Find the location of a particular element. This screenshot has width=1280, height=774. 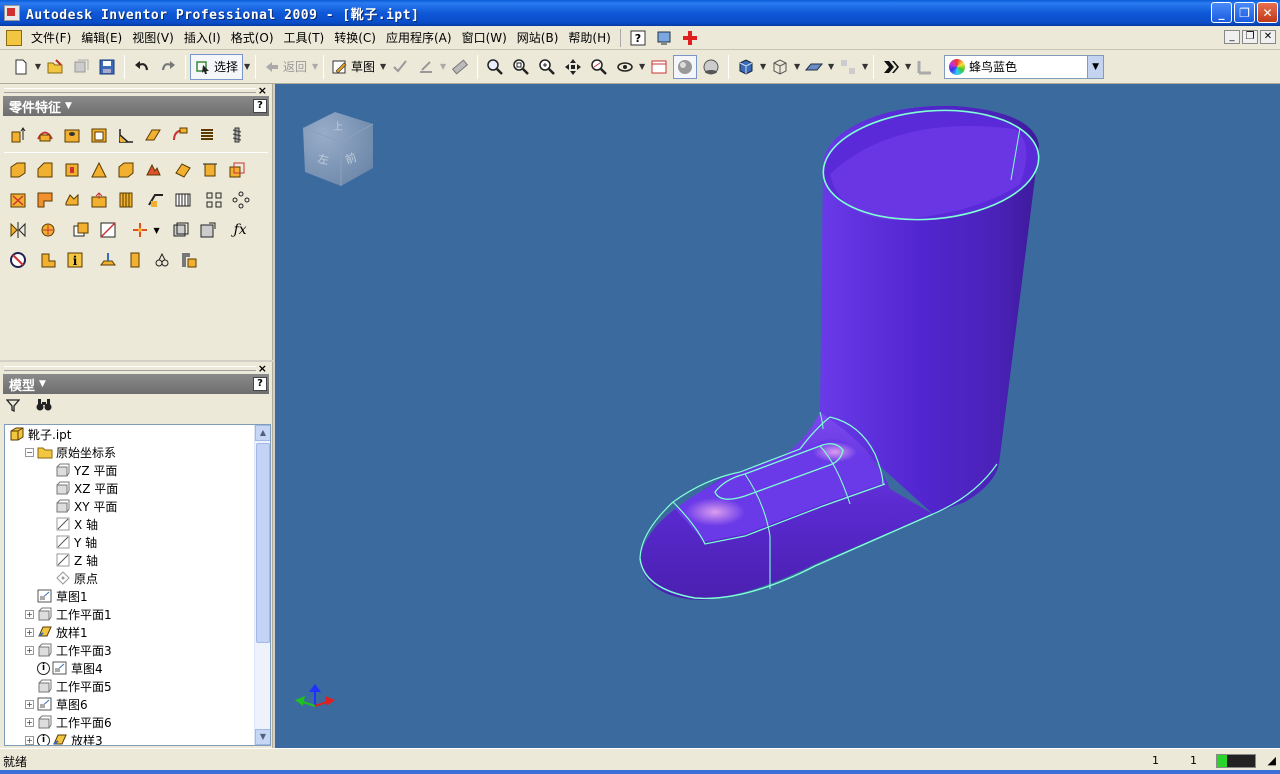

tree-item: i 草图4 is located at coordinates (137, 668).